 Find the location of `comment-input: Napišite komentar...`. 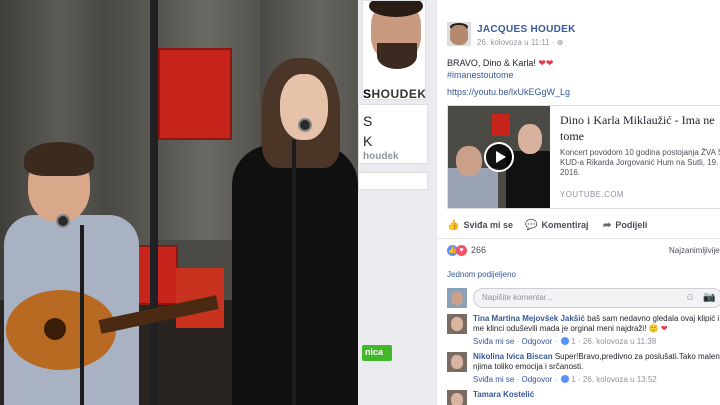

comment-input: Napišite komentar... is located at coordinates (596, 298).